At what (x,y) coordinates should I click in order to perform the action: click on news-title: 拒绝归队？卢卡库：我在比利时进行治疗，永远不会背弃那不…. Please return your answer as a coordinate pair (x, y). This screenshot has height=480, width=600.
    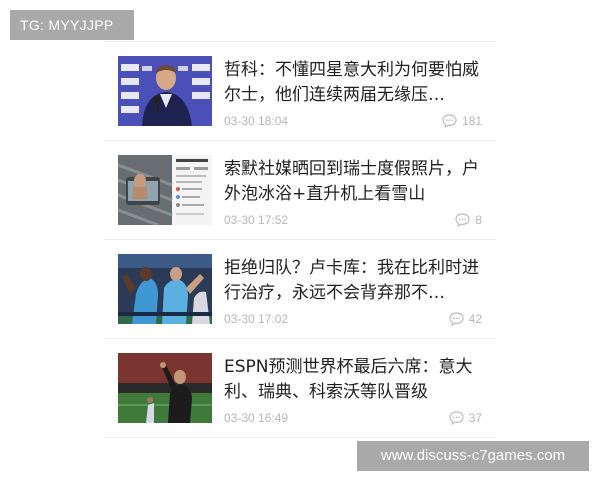
    Looking at the image, I should click on (351, 281).